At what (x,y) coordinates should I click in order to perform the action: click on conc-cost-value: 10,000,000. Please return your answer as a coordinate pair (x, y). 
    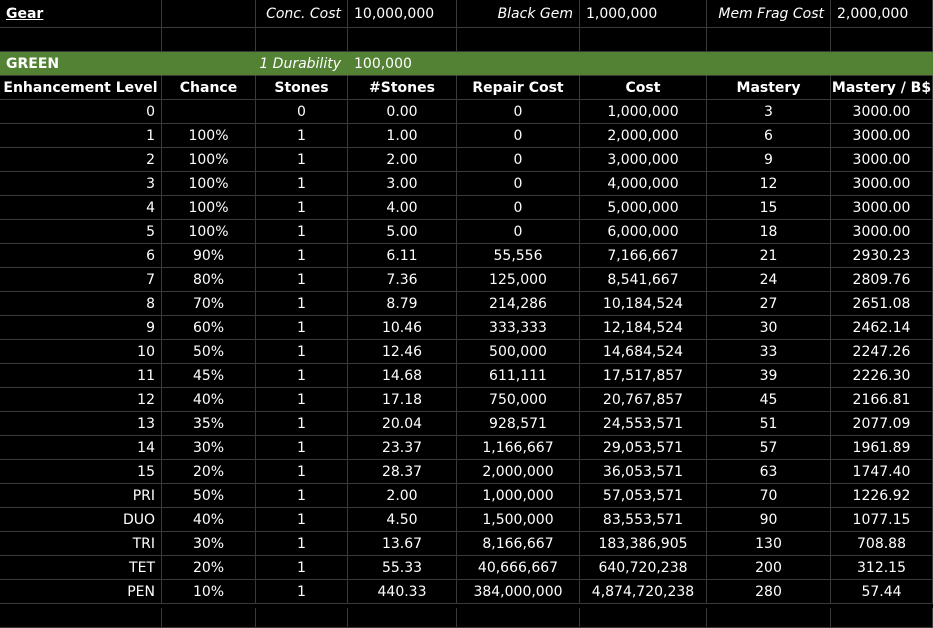
    Looking at the image, I should click on (402, 14).